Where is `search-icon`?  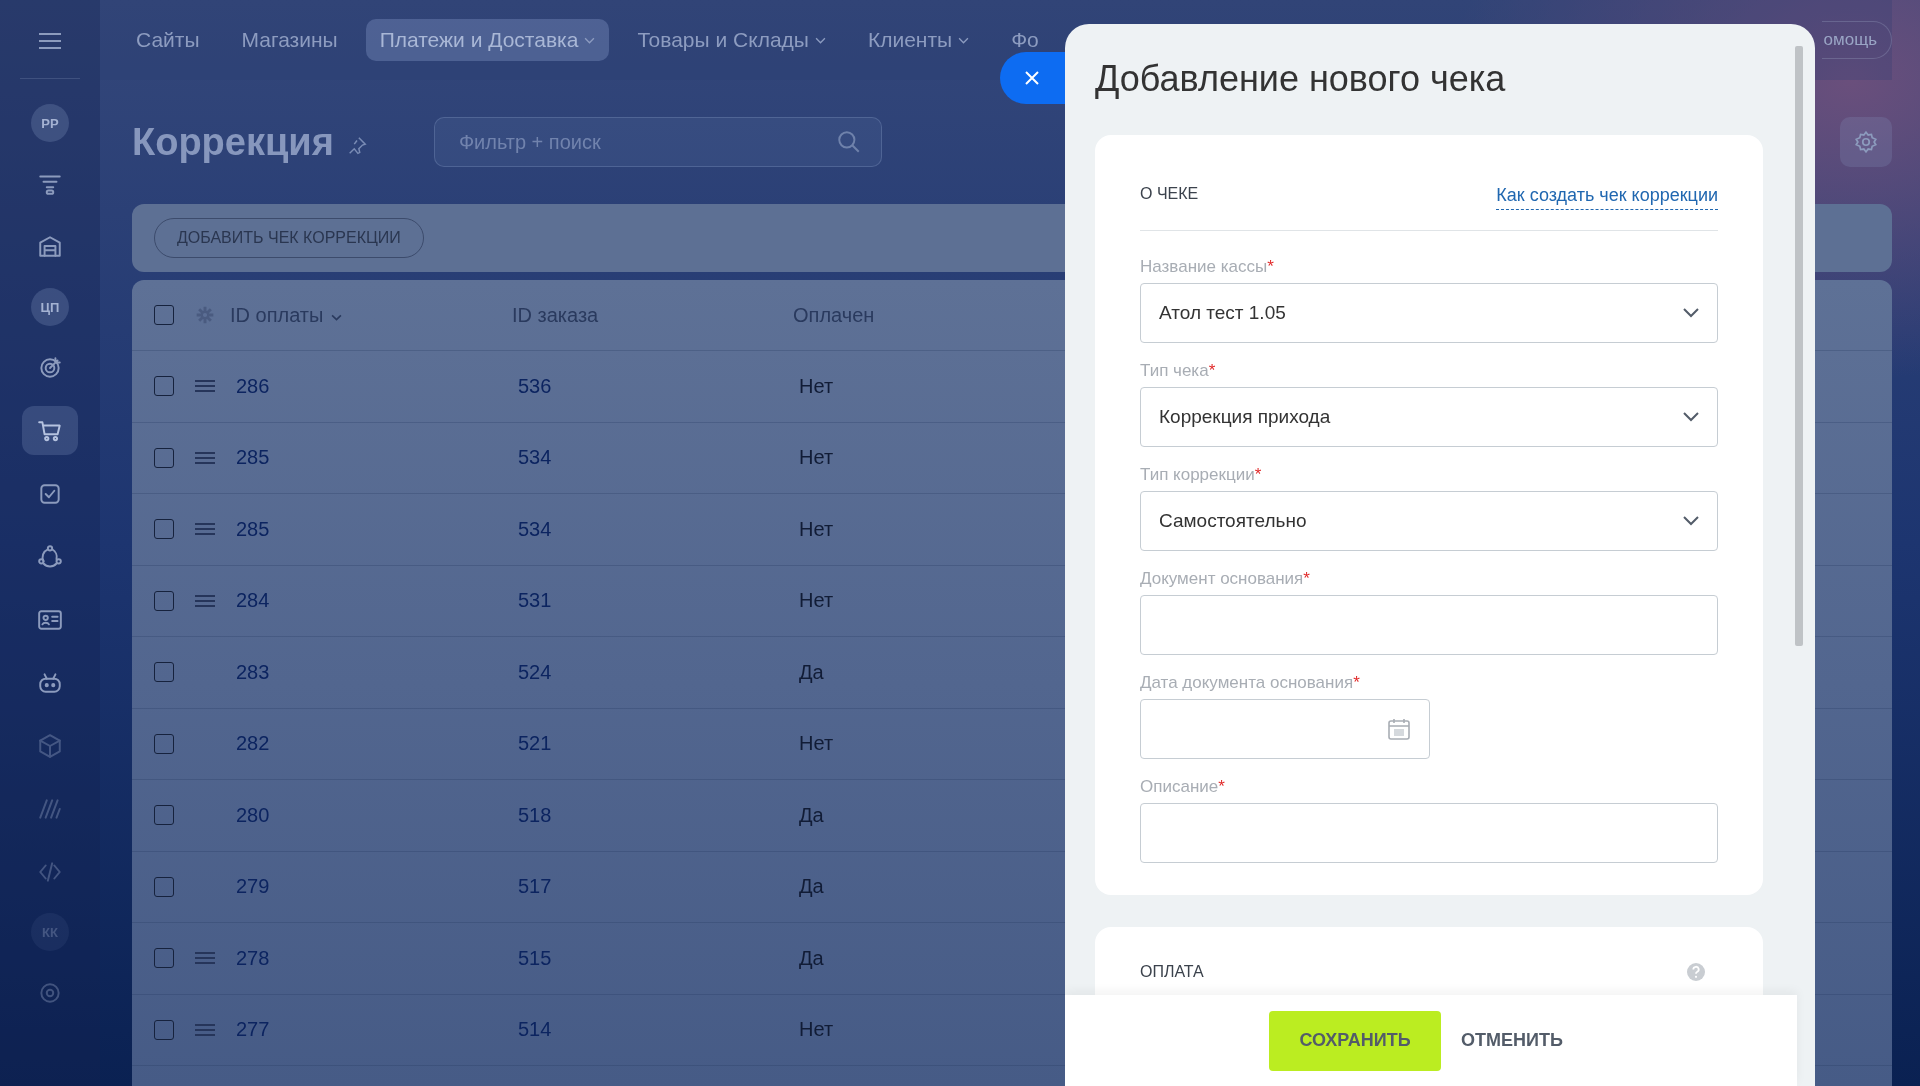 search-icon is located at coordinates (848, 142).